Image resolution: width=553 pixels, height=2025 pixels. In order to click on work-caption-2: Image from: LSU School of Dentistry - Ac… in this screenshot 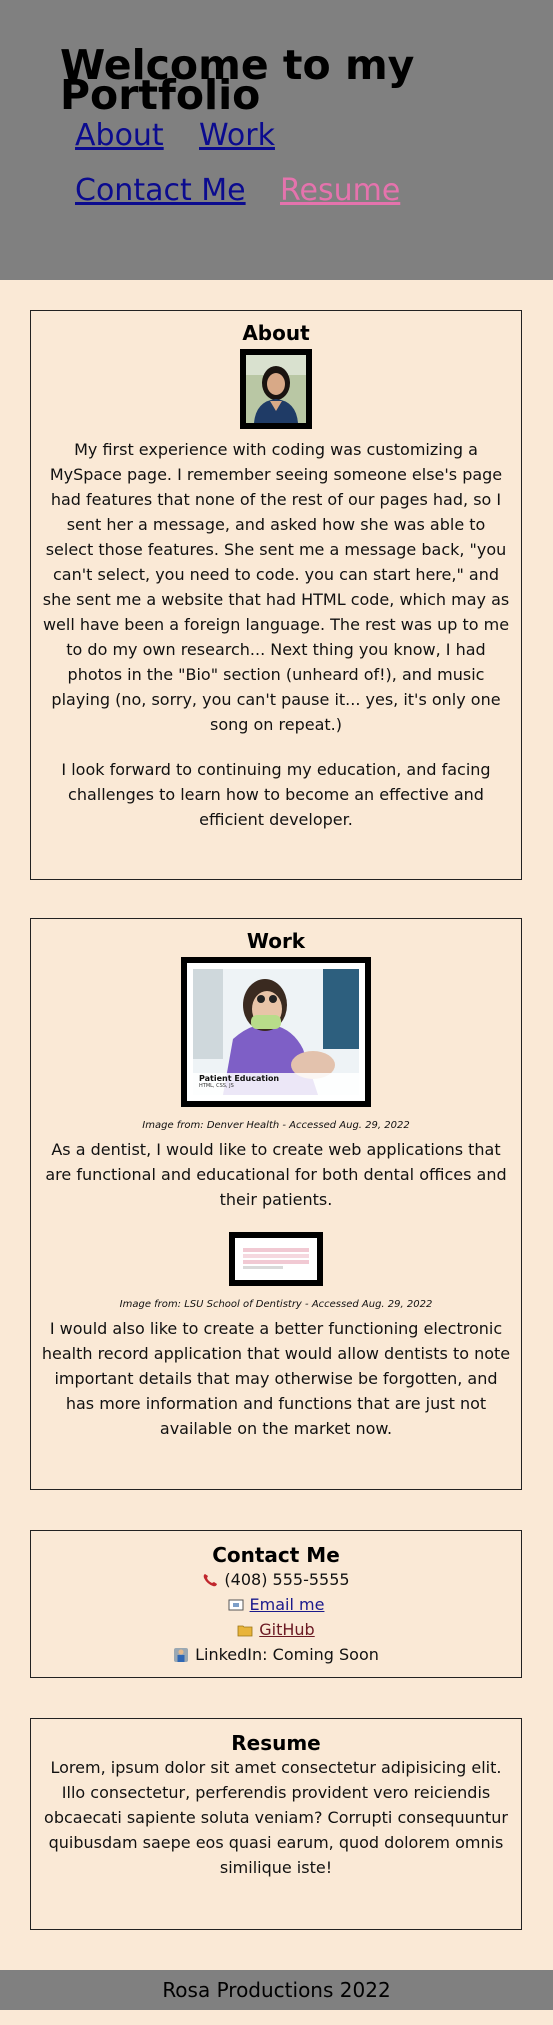, I will do `click(276, 1304)`.